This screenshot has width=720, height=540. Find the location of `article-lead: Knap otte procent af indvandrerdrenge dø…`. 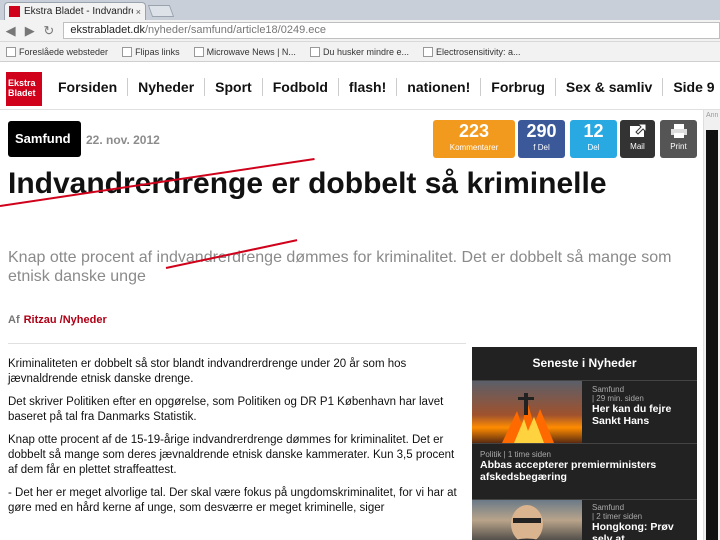

article-lead: Knap otte procent af indvandrerdrenge dø… is located at coordinates (340, 267).